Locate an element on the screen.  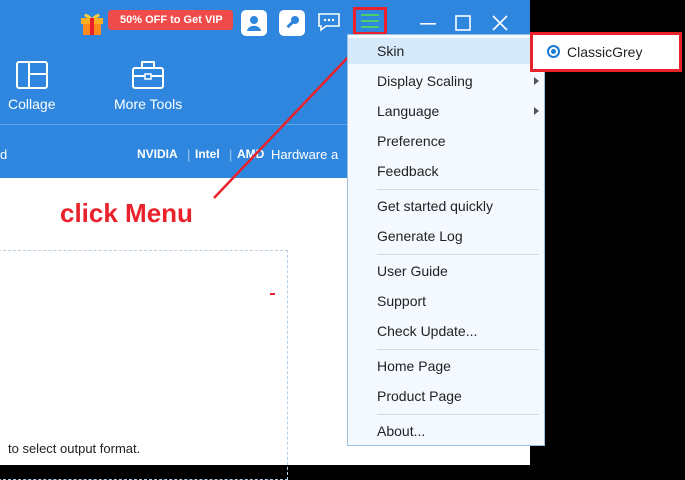
menu-item-generate-log: Generate Log is located at coordinates (446, 236).